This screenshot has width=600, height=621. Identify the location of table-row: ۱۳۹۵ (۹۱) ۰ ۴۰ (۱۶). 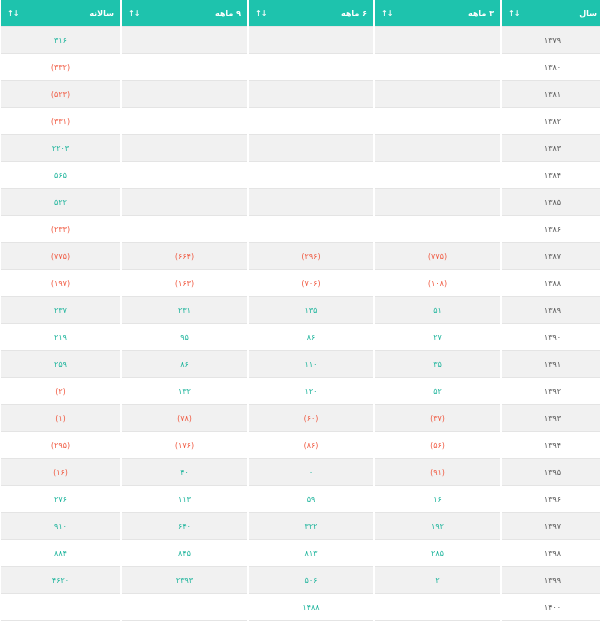
(300, 472).